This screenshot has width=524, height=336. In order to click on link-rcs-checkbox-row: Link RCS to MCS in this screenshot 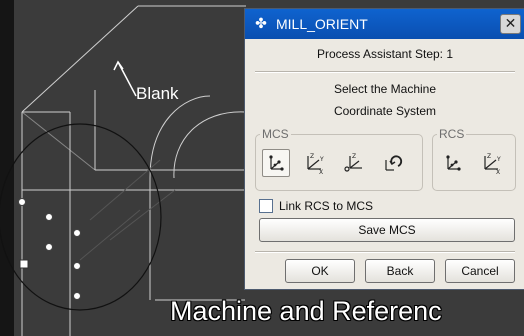, I will do `click(316, 206)`.